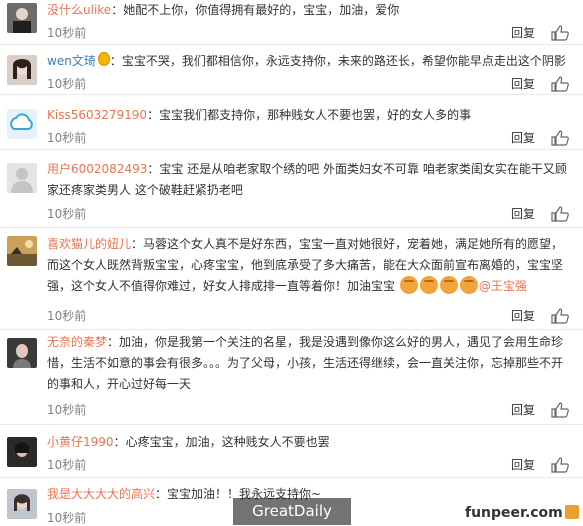 The width and height of the screenshot is (583, 526). What do you see at coordinates (292, 511) in the screenshot?
I see `watermark-greatdaily: GreatDaily` at bounding box center [292, 511].